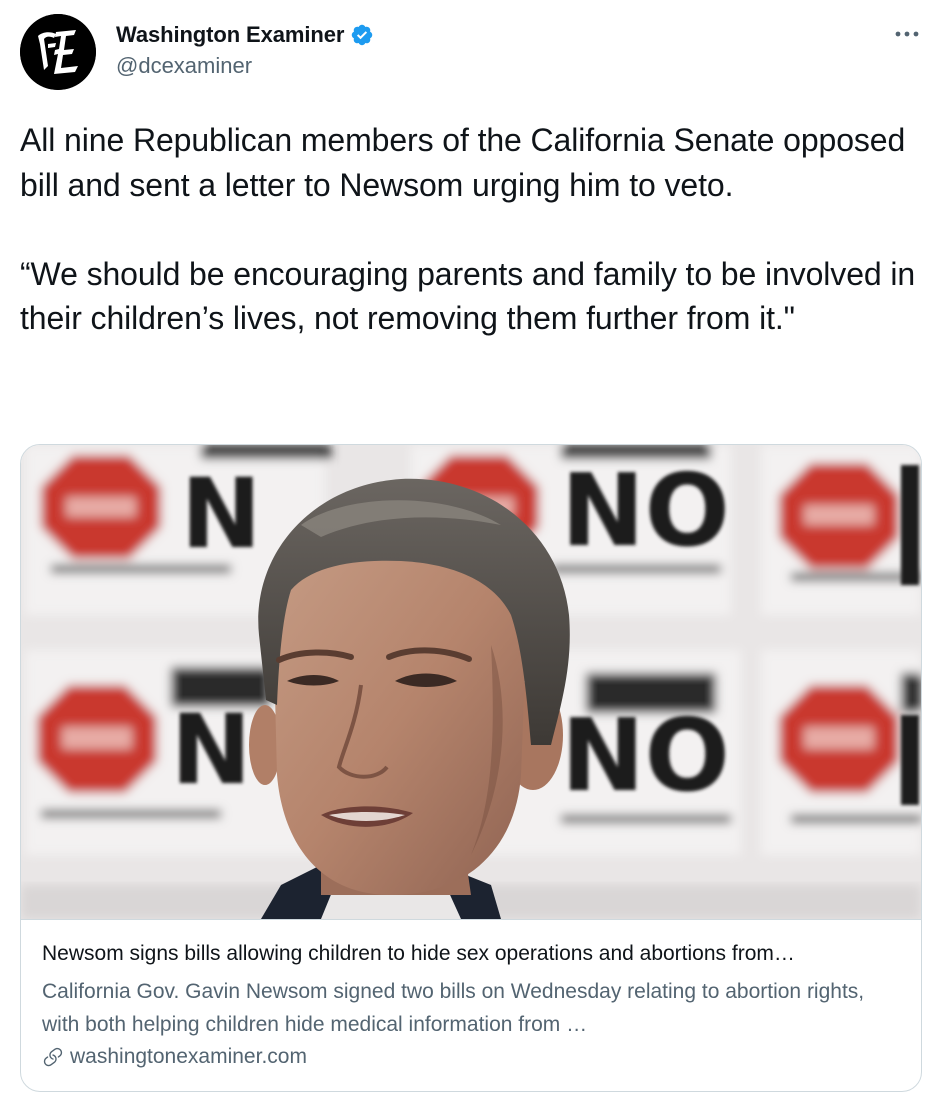 The image size is (944, 1112). Describe the element at coordinates (362, 35) in the screenshot. I see `verified-badge-icon` at that location.